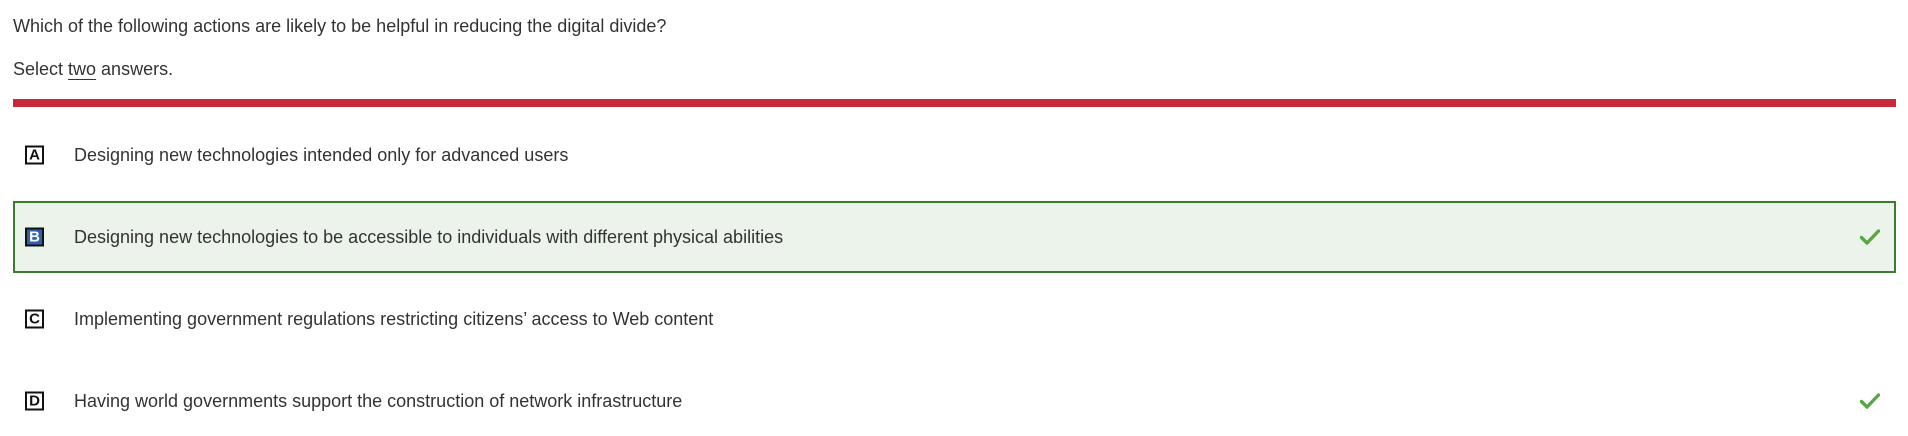 The width and height of the screenshot is (1908, 436). What do you see at coordinates (41, 69) in the screenshot?
I see `instruction-prefix: Select` at bounding box center [41, 69].